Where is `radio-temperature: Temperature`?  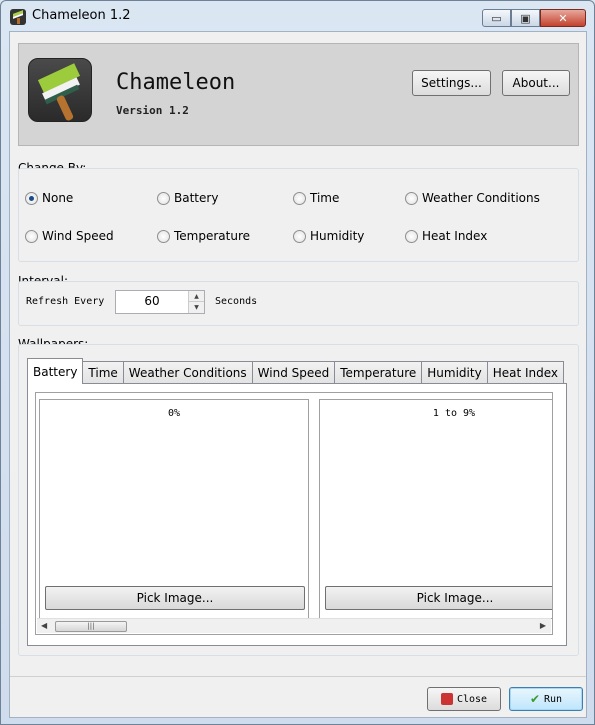
radio-temperature: Temperature is located at coordinates (203, 236).